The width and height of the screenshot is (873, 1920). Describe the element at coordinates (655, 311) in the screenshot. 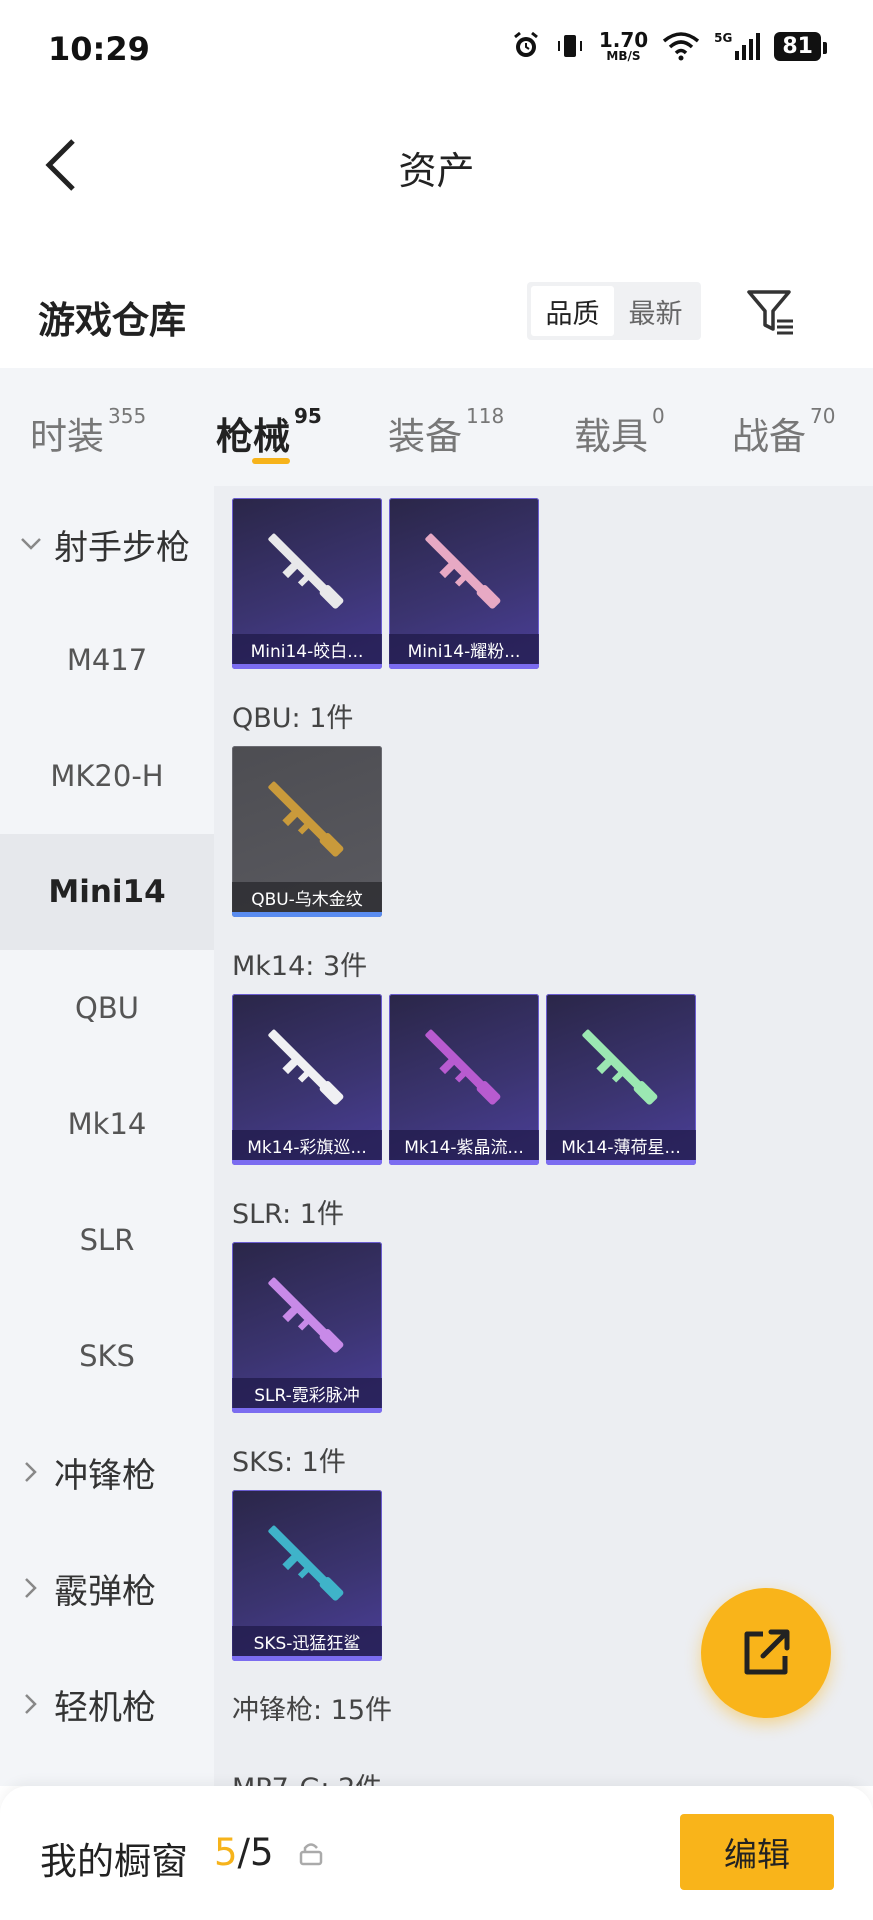

I see `sort-latest-button: 最新` at that location.